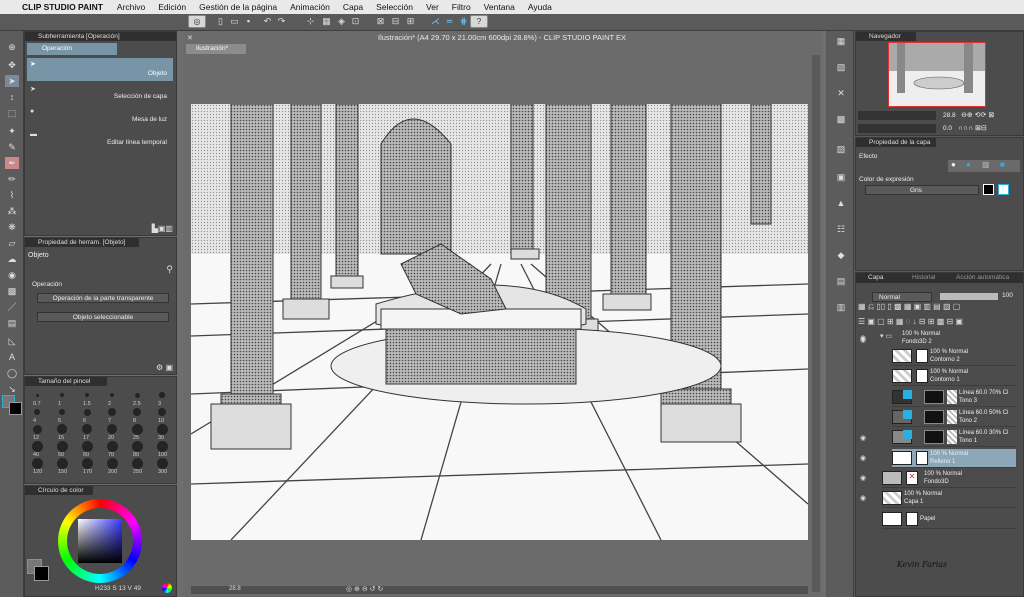 Image resolution: width=1024 pixels, height=597 pixels. Describe the element at coordinates (353, 7) in the screenshot. I see `menu-capa: Capa` at that location.